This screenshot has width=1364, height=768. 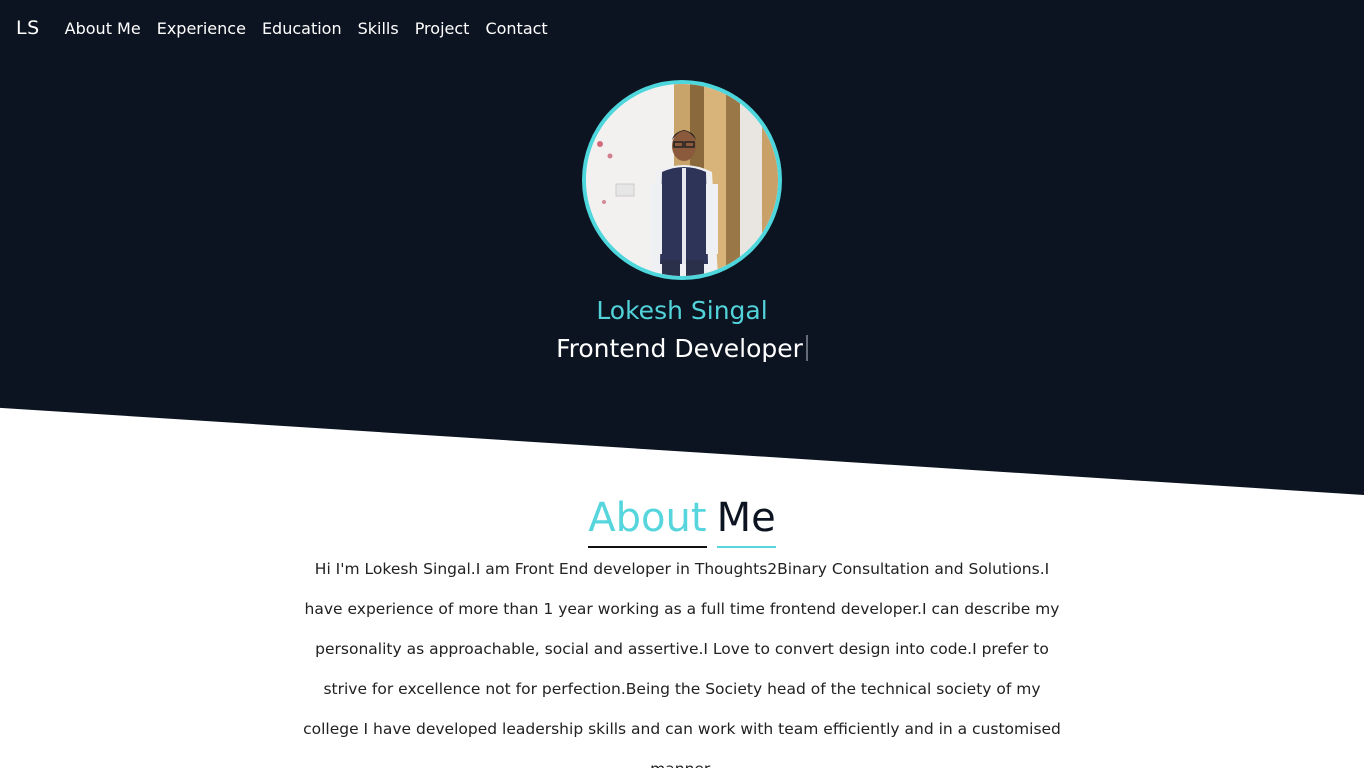 I want to click on about-heading-part1: About, so click(x=647, y=519).